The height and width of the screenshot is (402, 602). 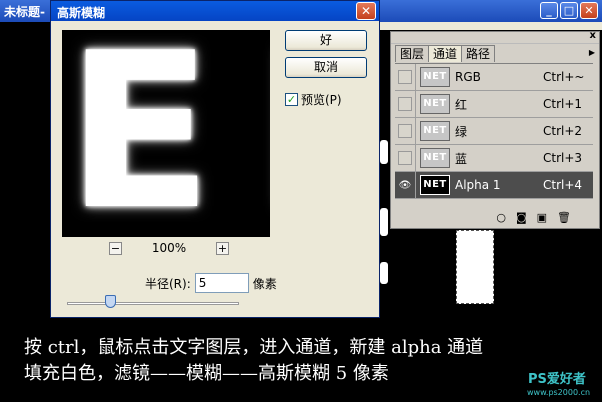 I want to click on document-title: 未标题-, so click(x=24, y=12).